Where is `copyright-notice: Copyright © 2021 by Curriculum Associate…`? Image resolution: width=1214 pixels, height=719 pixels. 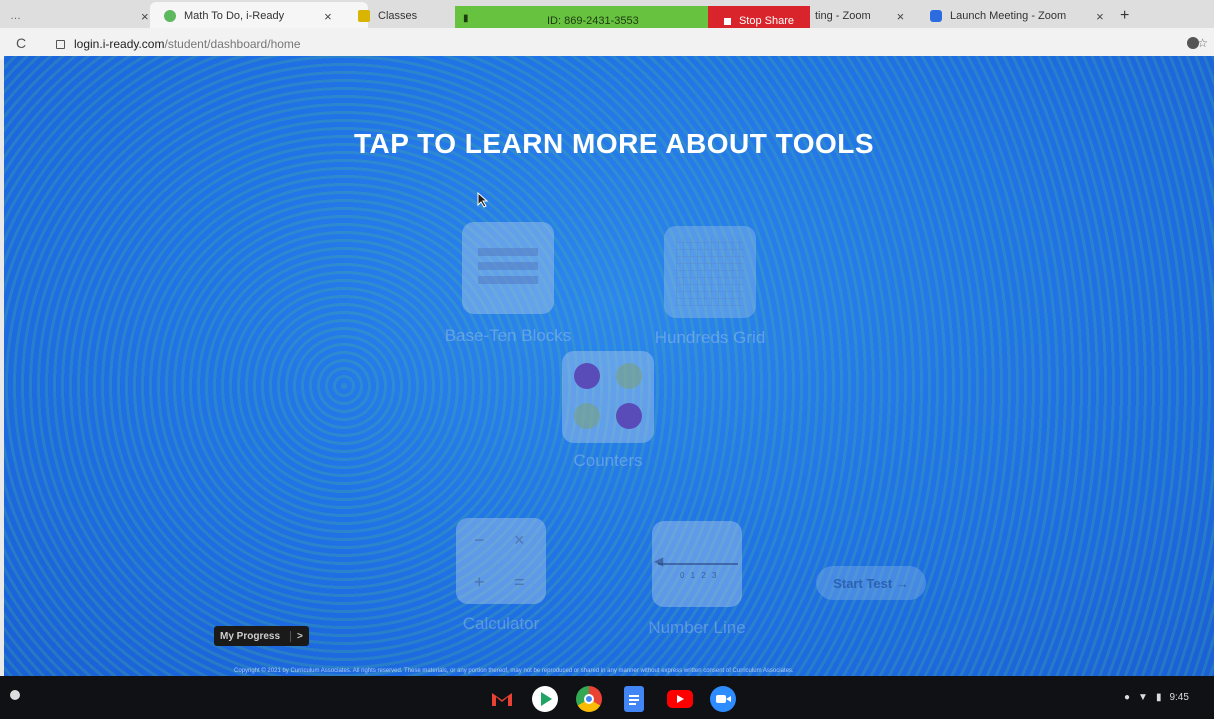
copyright-notice: Copyright © 2021 by Curriculum Associate… is located at coordinates (514, 671).